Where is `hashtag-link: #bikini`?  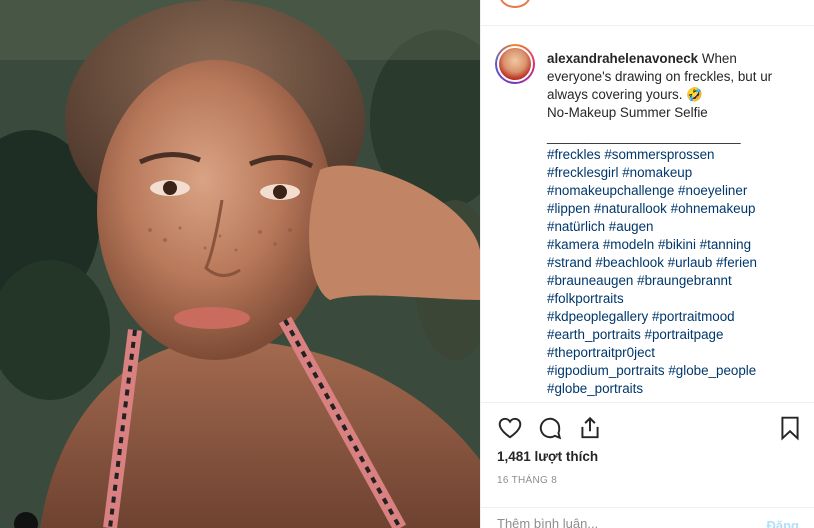
hashtag-link: #bikini is located at coordinates (677, 244).